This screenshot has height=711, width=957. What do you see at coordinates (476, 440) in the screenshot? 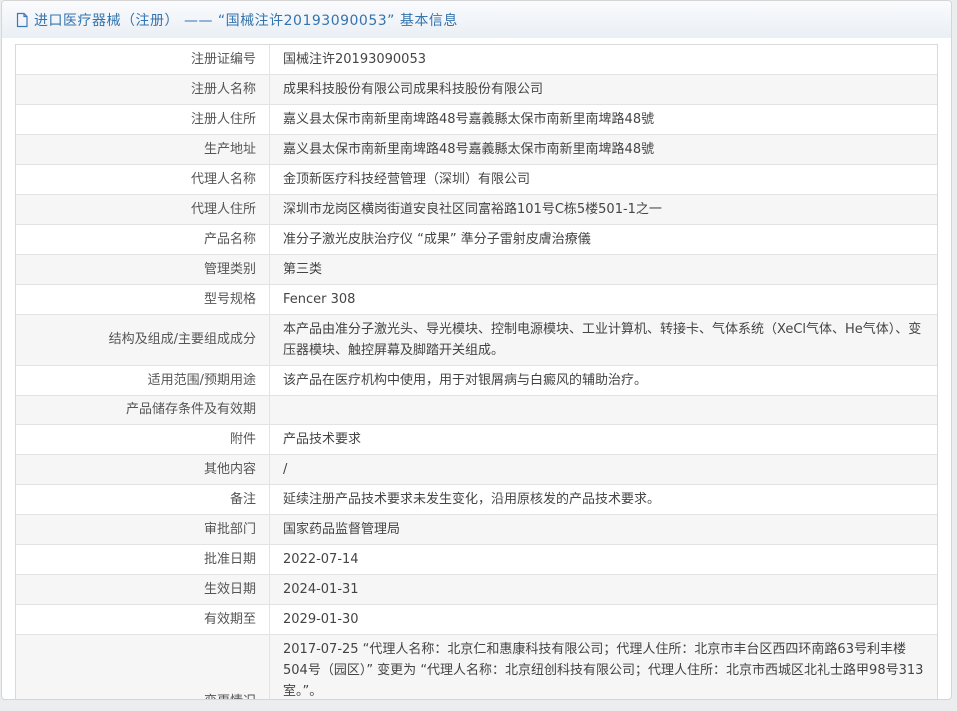
I see `table-row: 附件 产品技术要求` at bounding box center [476, 440].